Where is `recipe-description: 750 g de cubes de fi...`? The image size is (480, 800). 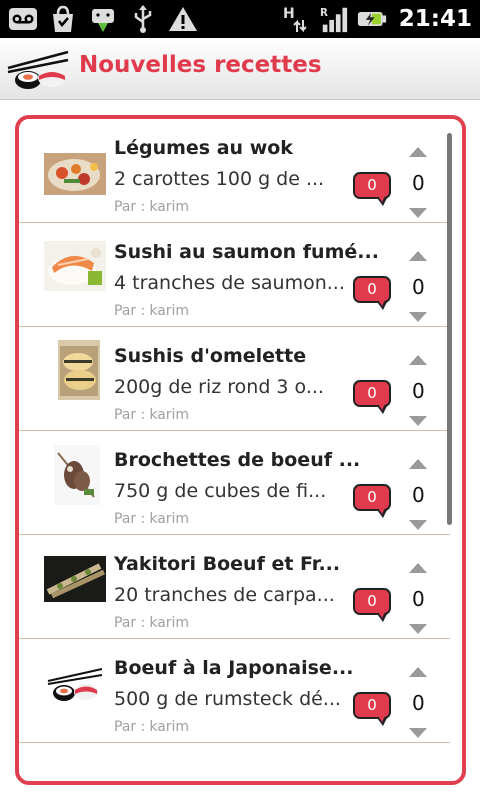
recipe-description: 750 g de cubes de fi... is located at coordinates (220, 491).